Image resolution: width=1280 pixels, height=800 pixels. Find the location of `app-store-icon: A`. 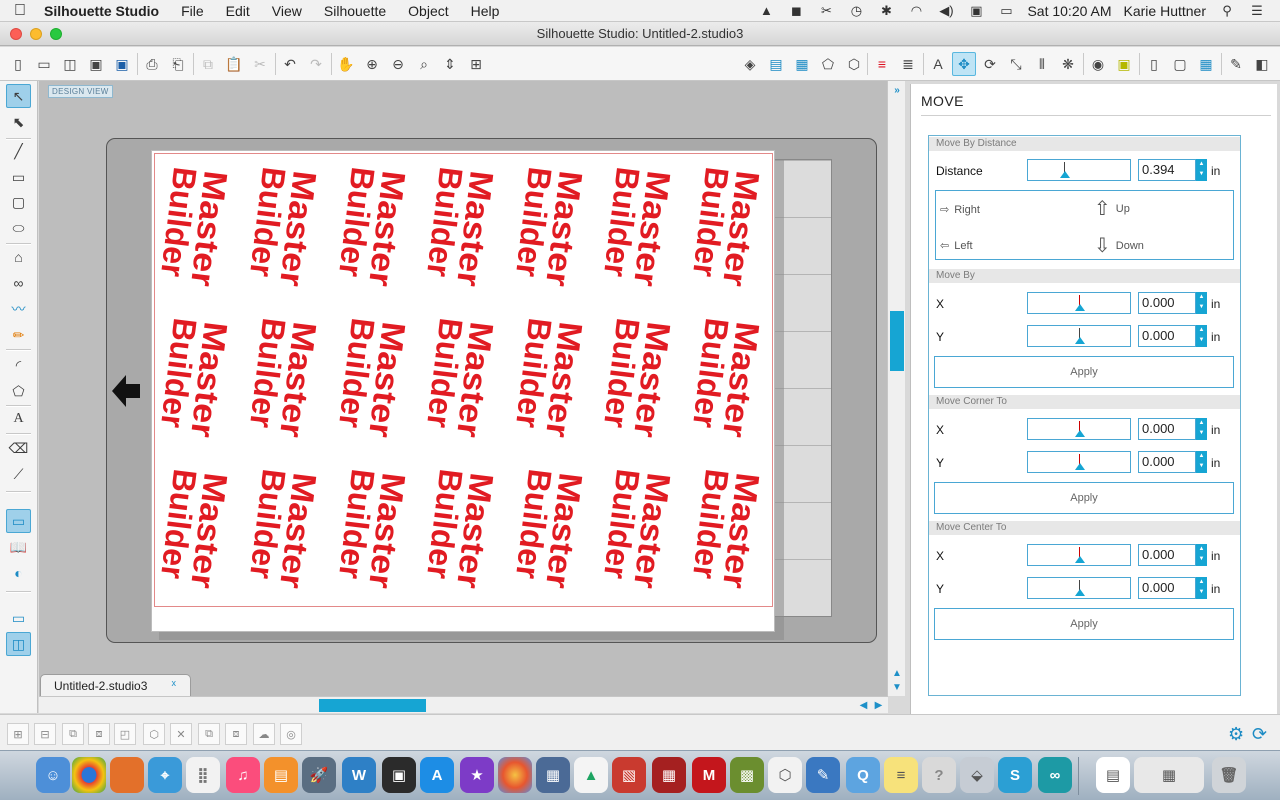

app-store-icon: A is located at coordinates (437, 775).